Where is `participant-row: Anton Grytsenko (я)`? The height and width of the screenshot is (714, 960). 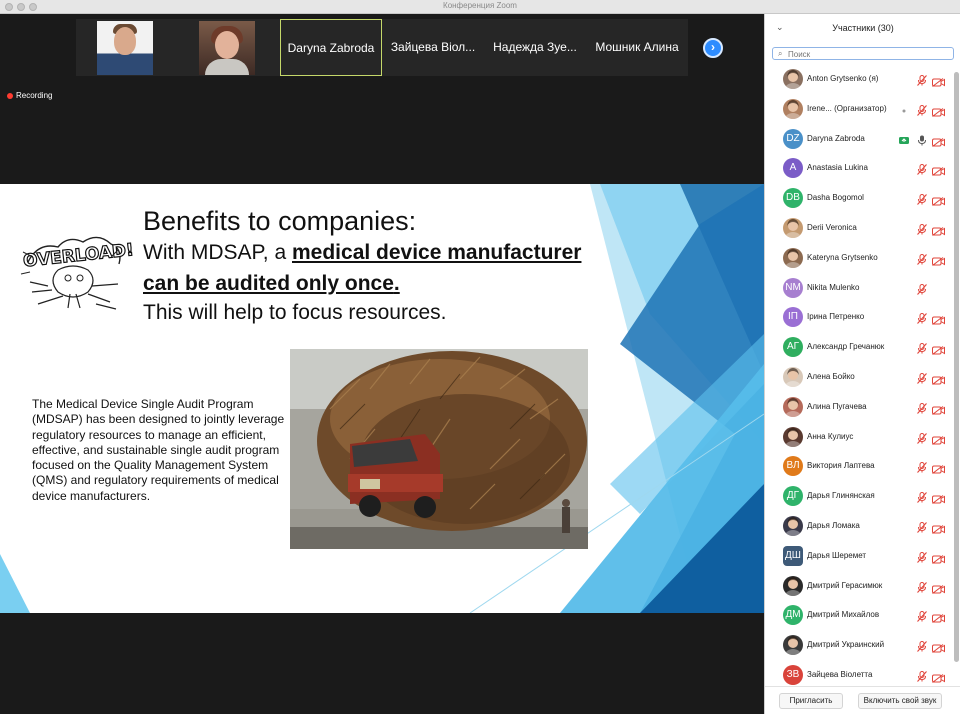
participant-row: Anton Grytsenko (я) is located at coordinates (858, 79).